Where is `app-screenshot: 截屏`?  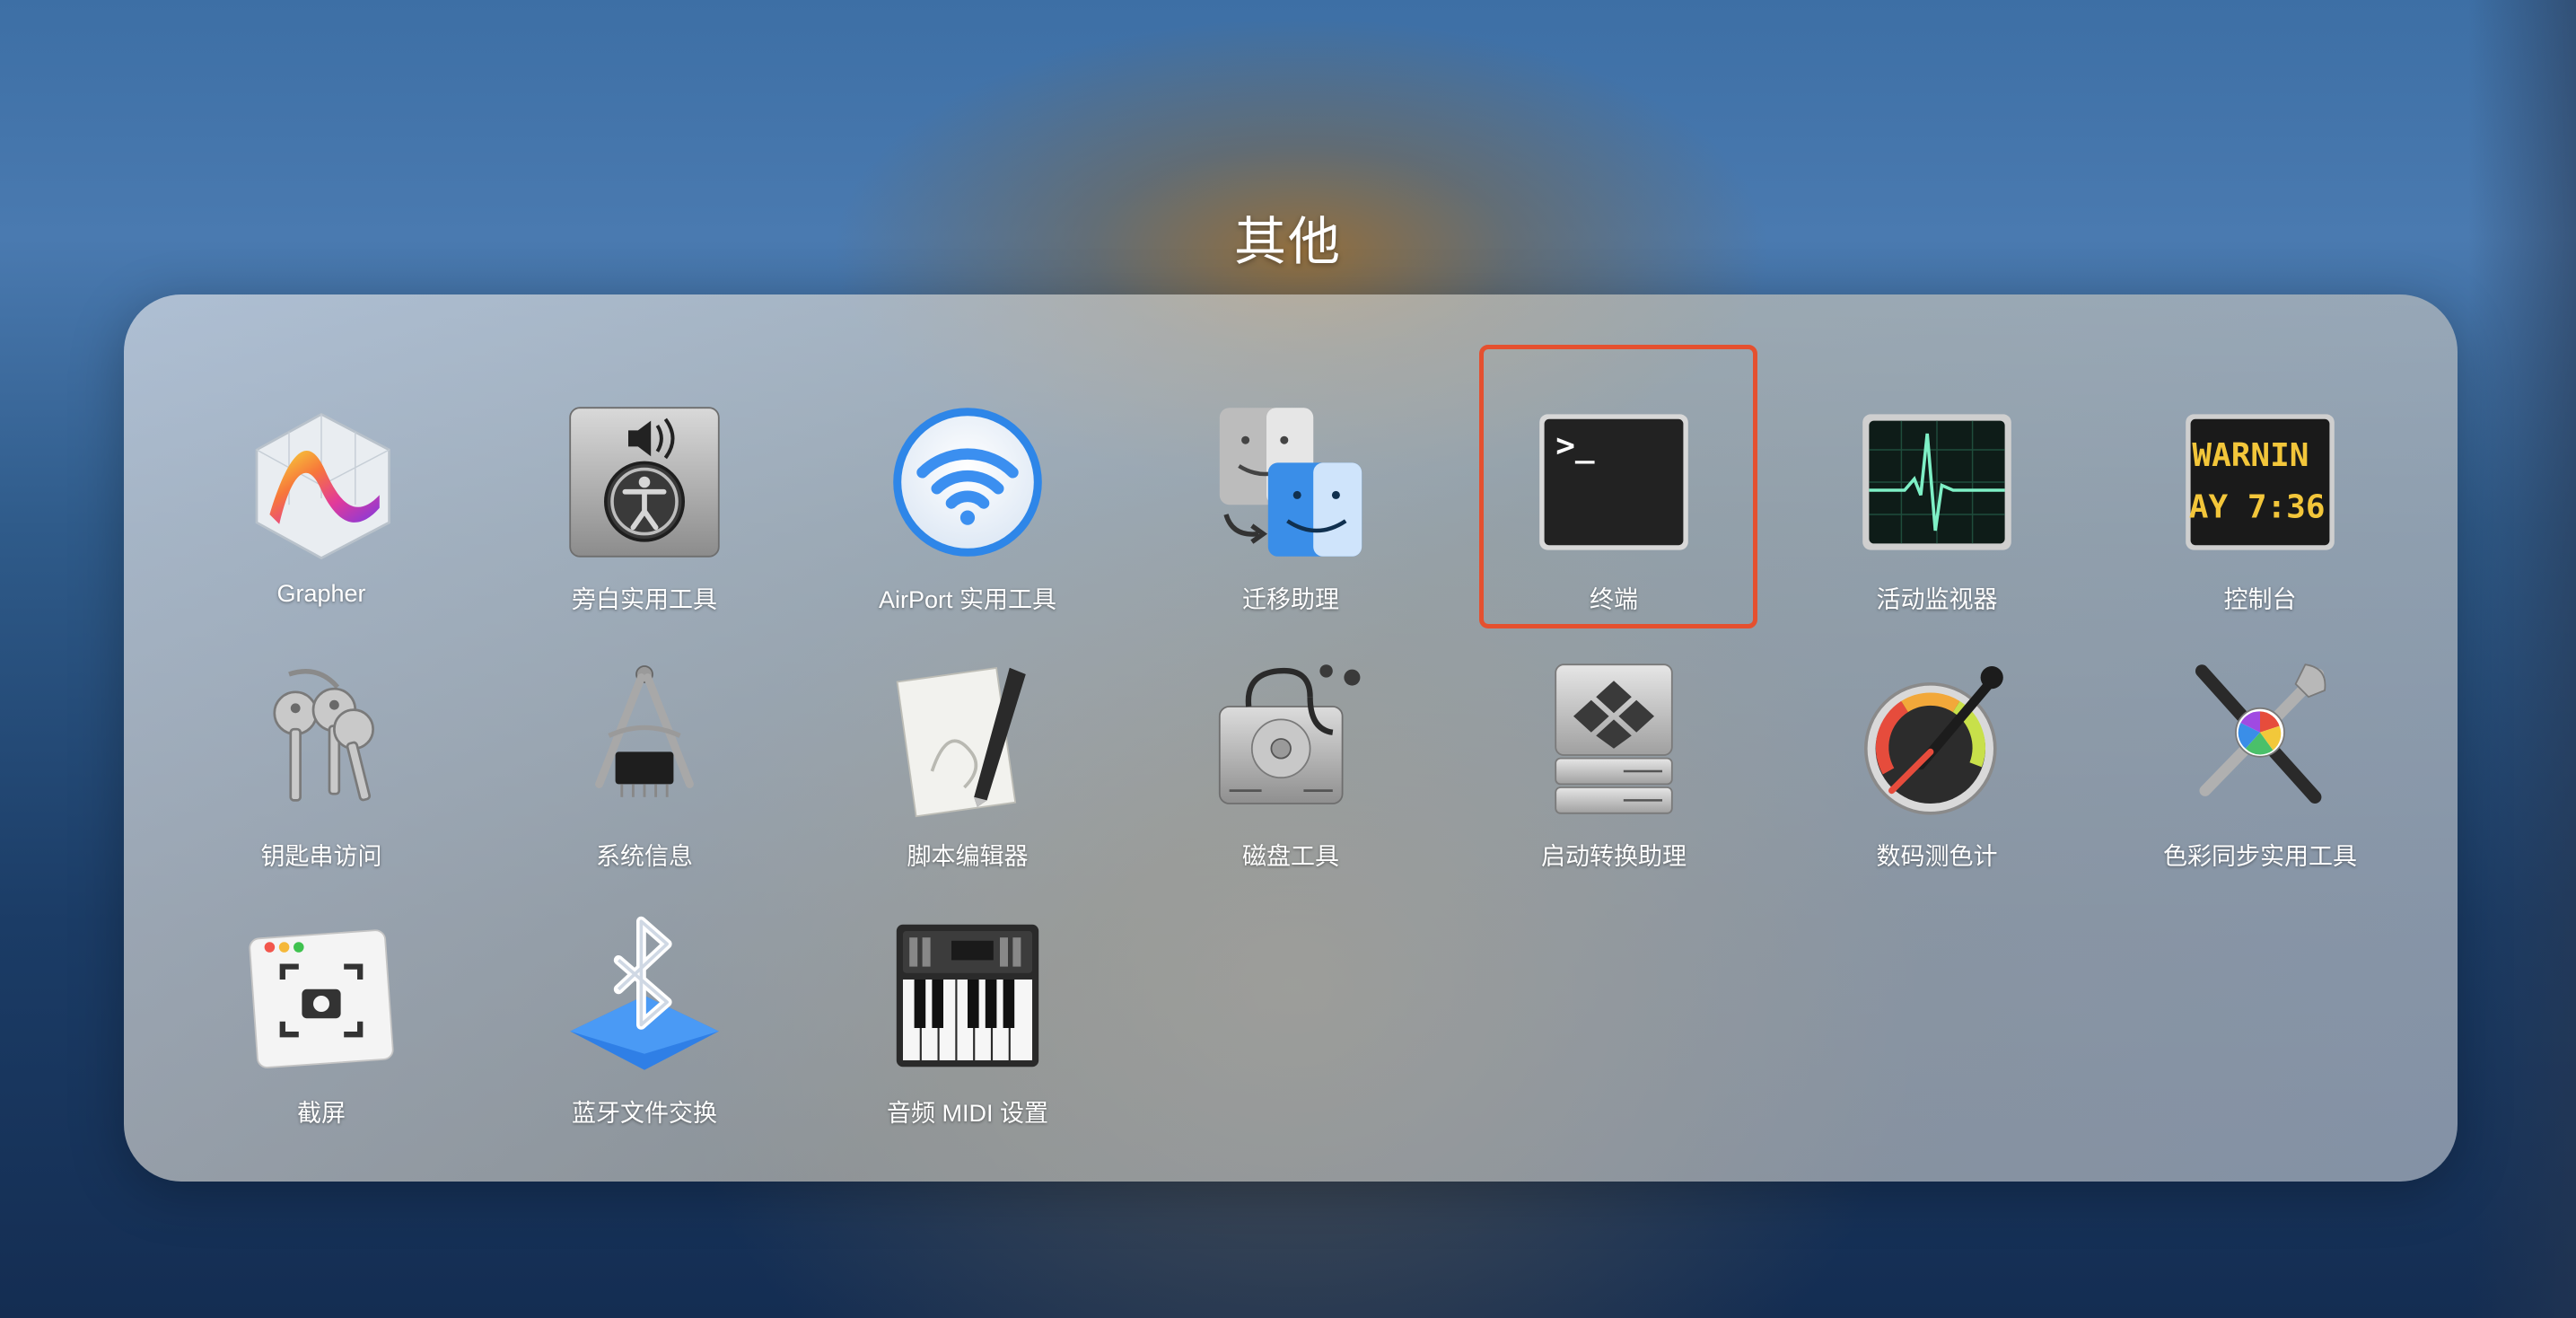 app-screenshot: 截屏 is located at coordinates (321, 1033).